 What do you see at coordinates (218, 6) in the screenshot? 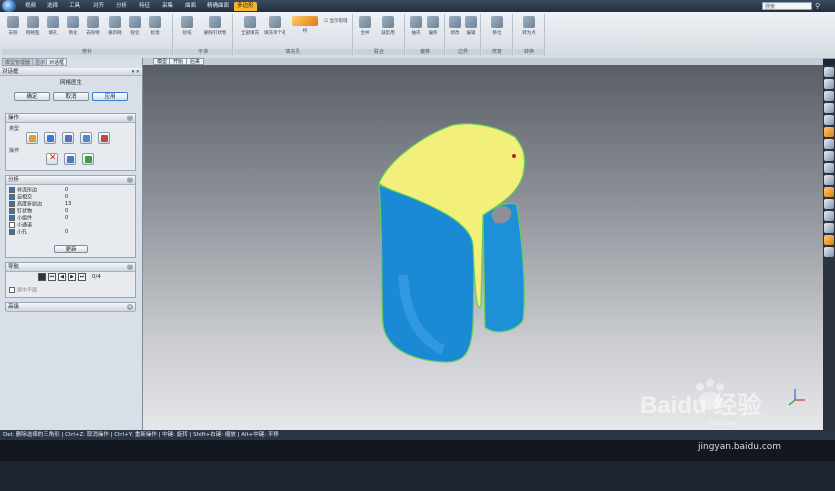
I see `menu-tab-exact-surface: 精确曲面` at bounding box center [218, 6].